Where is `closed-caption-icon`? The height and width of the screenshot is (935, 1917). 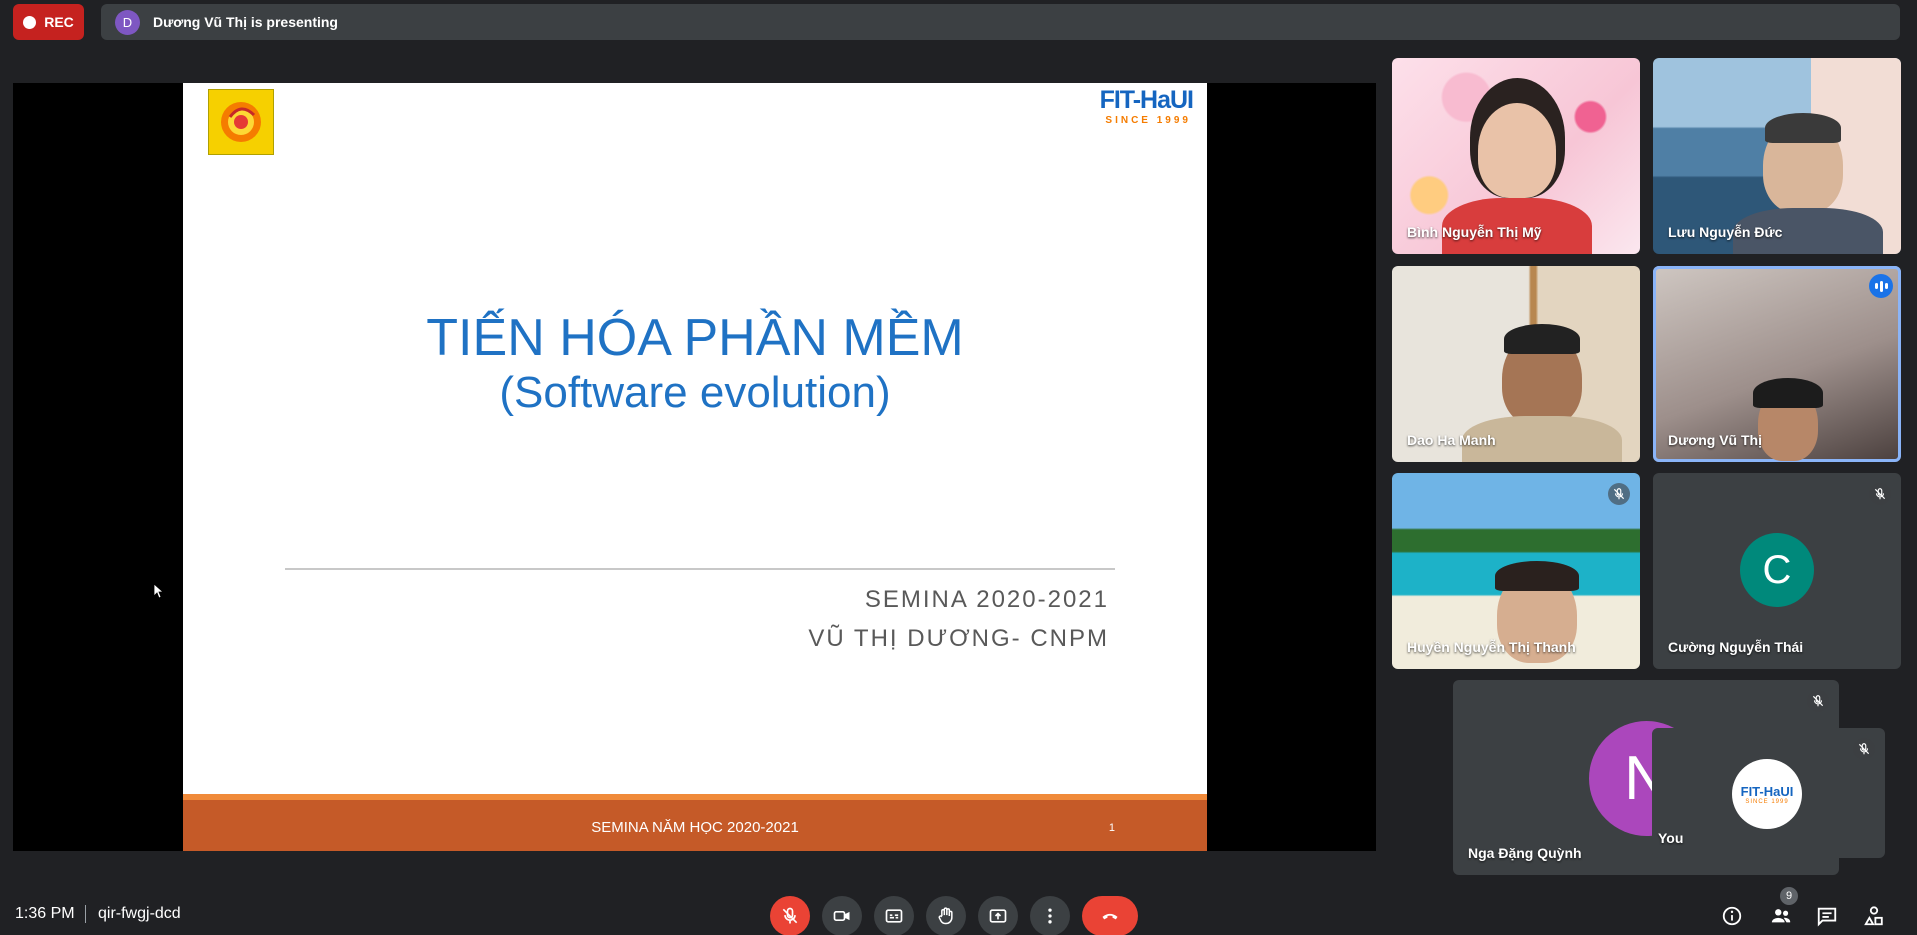 closed-caption-icon is located at coordinates (894, 916).